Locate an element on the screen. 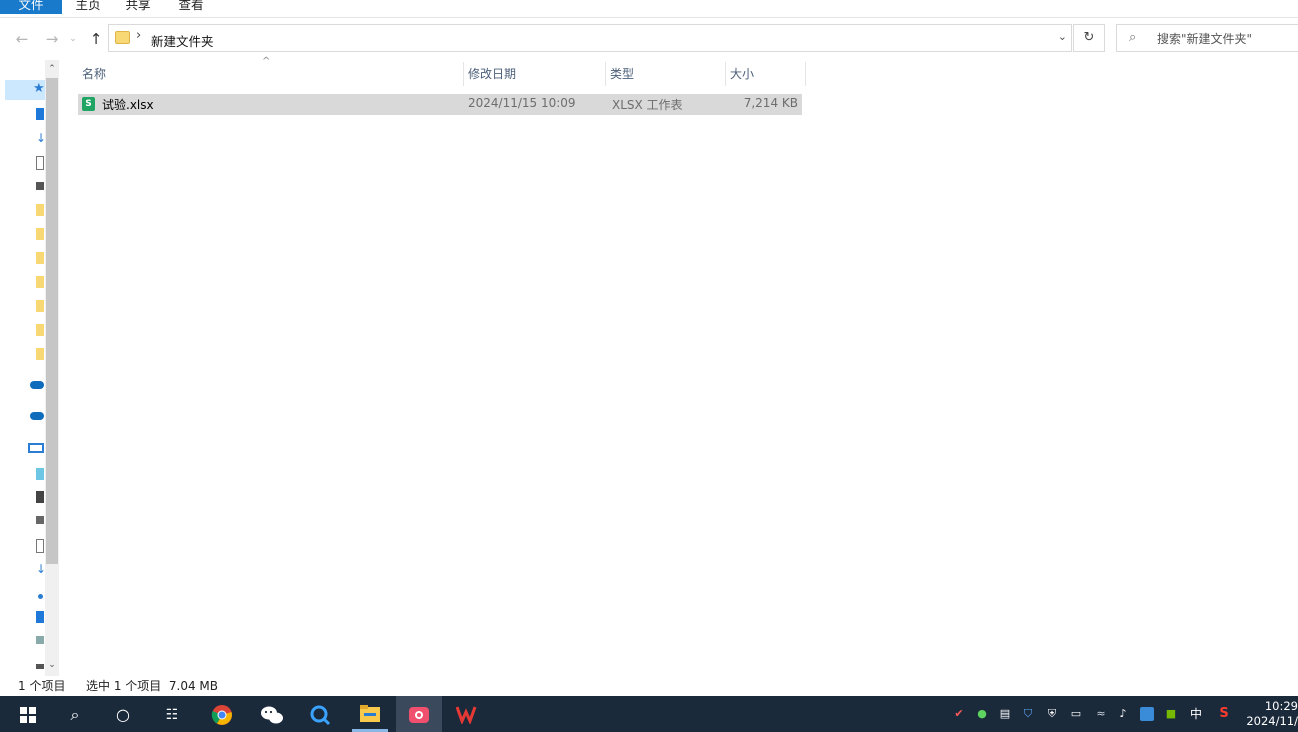 This screenshot has width=1298, height=732. recent-chevron-down-icon: ⌄ is located at coordinates (73, 39).